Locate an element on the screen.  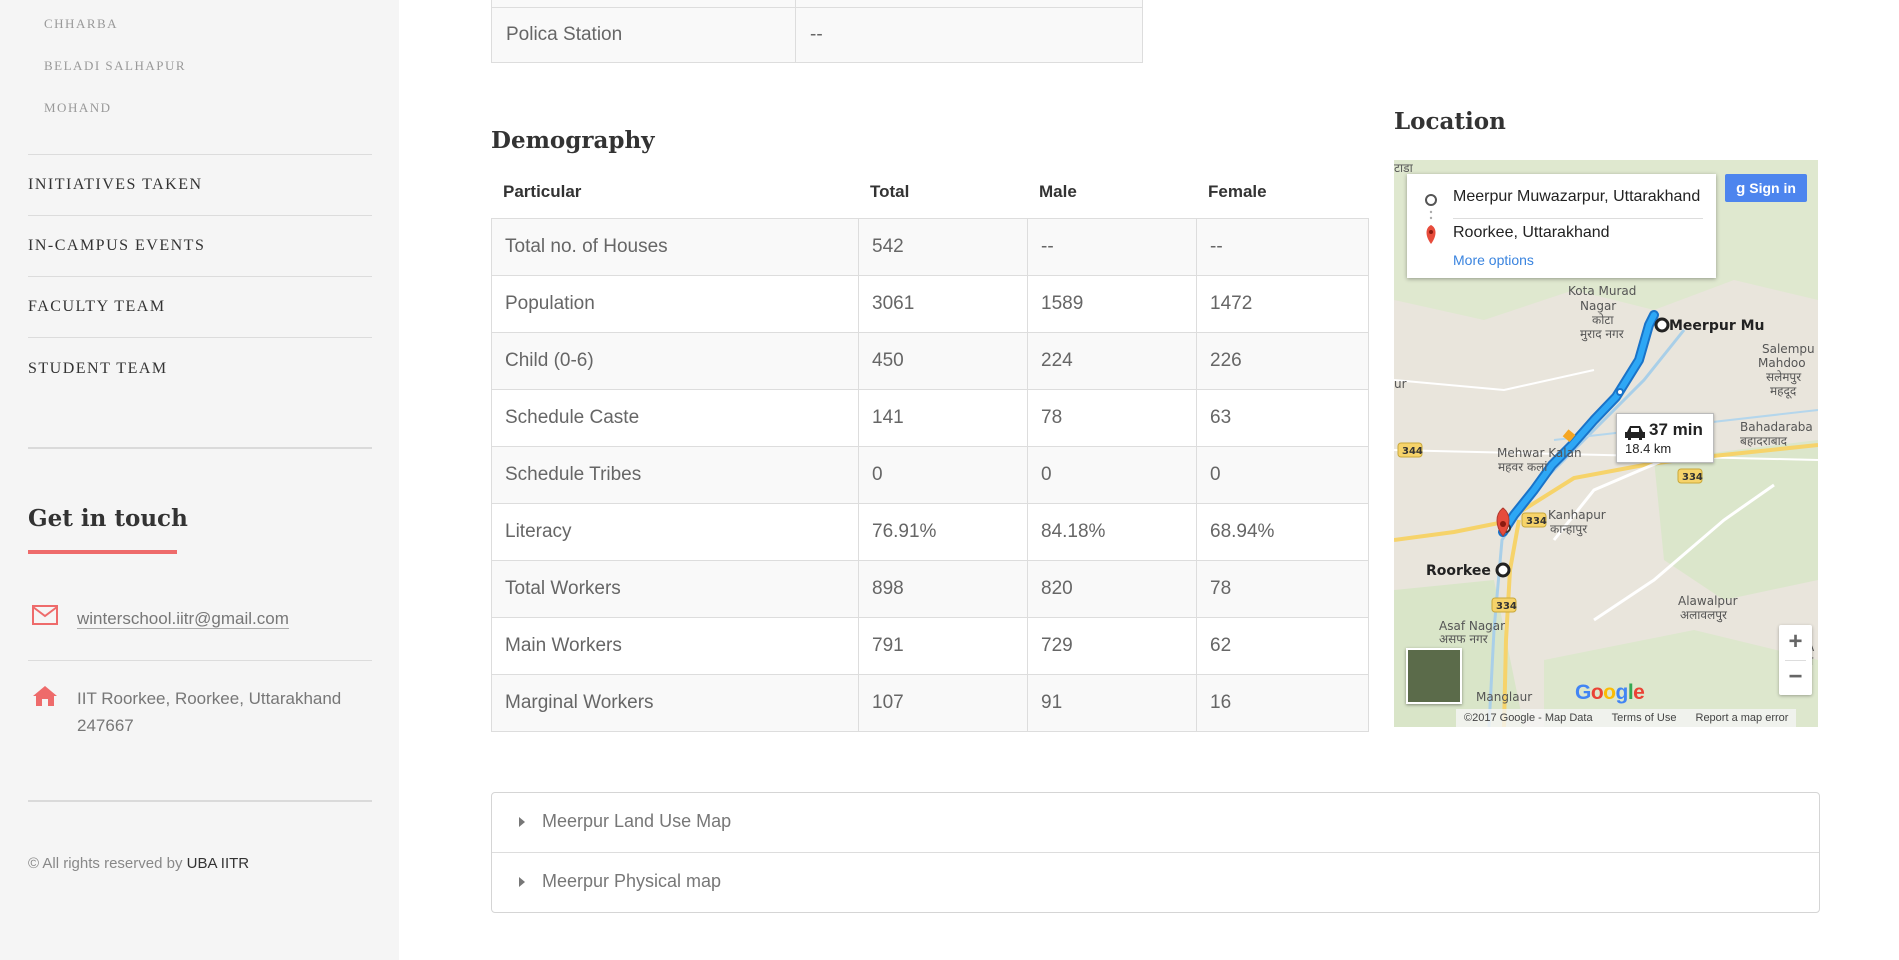
map-label: महदूद is located at coordinates (1783, 391).